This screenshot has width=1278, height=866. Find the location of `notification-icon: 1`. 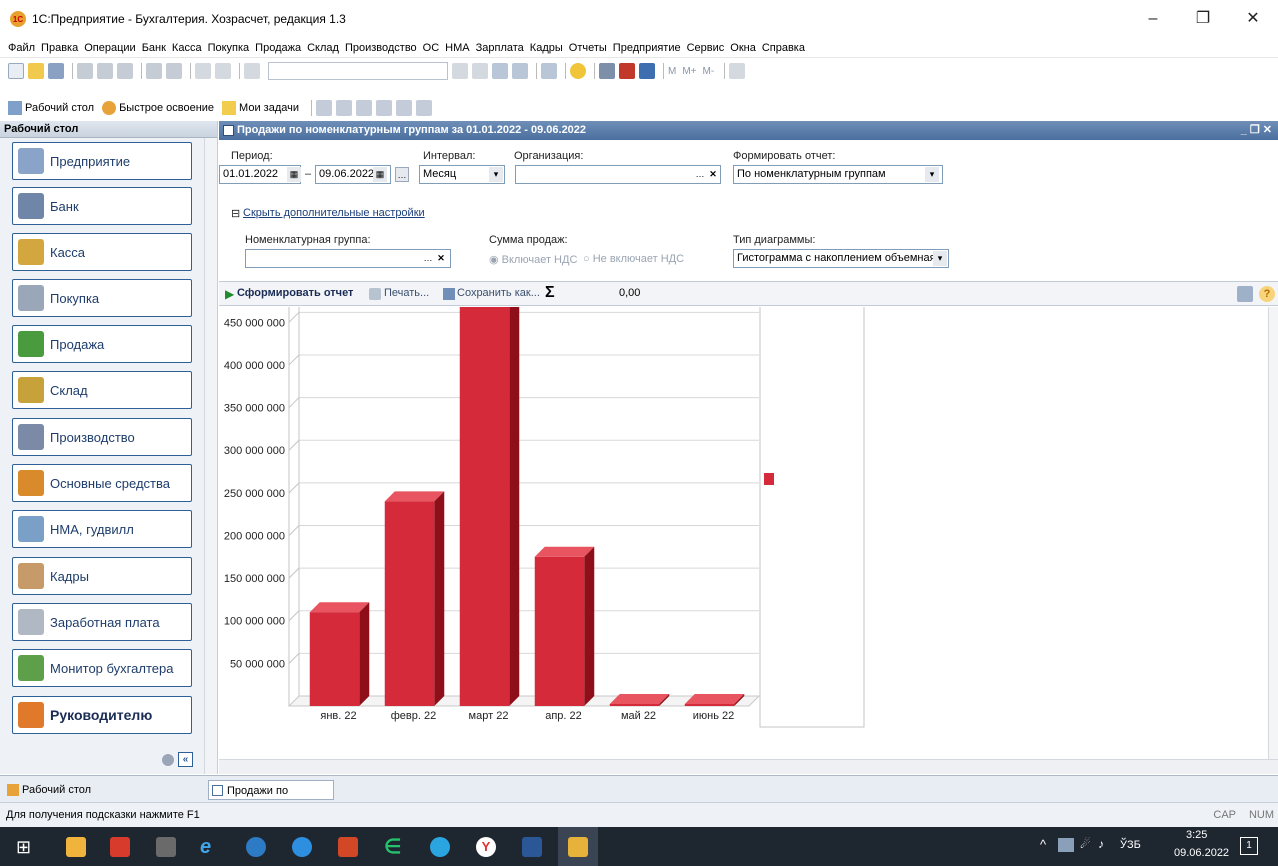

notification-icon: 1 is located at coordinates (1249, 846).